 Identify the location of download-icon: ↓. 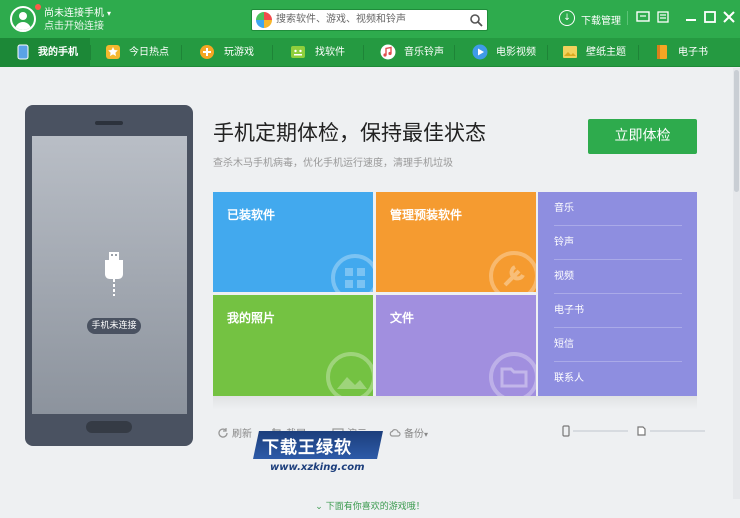
(567, 18).